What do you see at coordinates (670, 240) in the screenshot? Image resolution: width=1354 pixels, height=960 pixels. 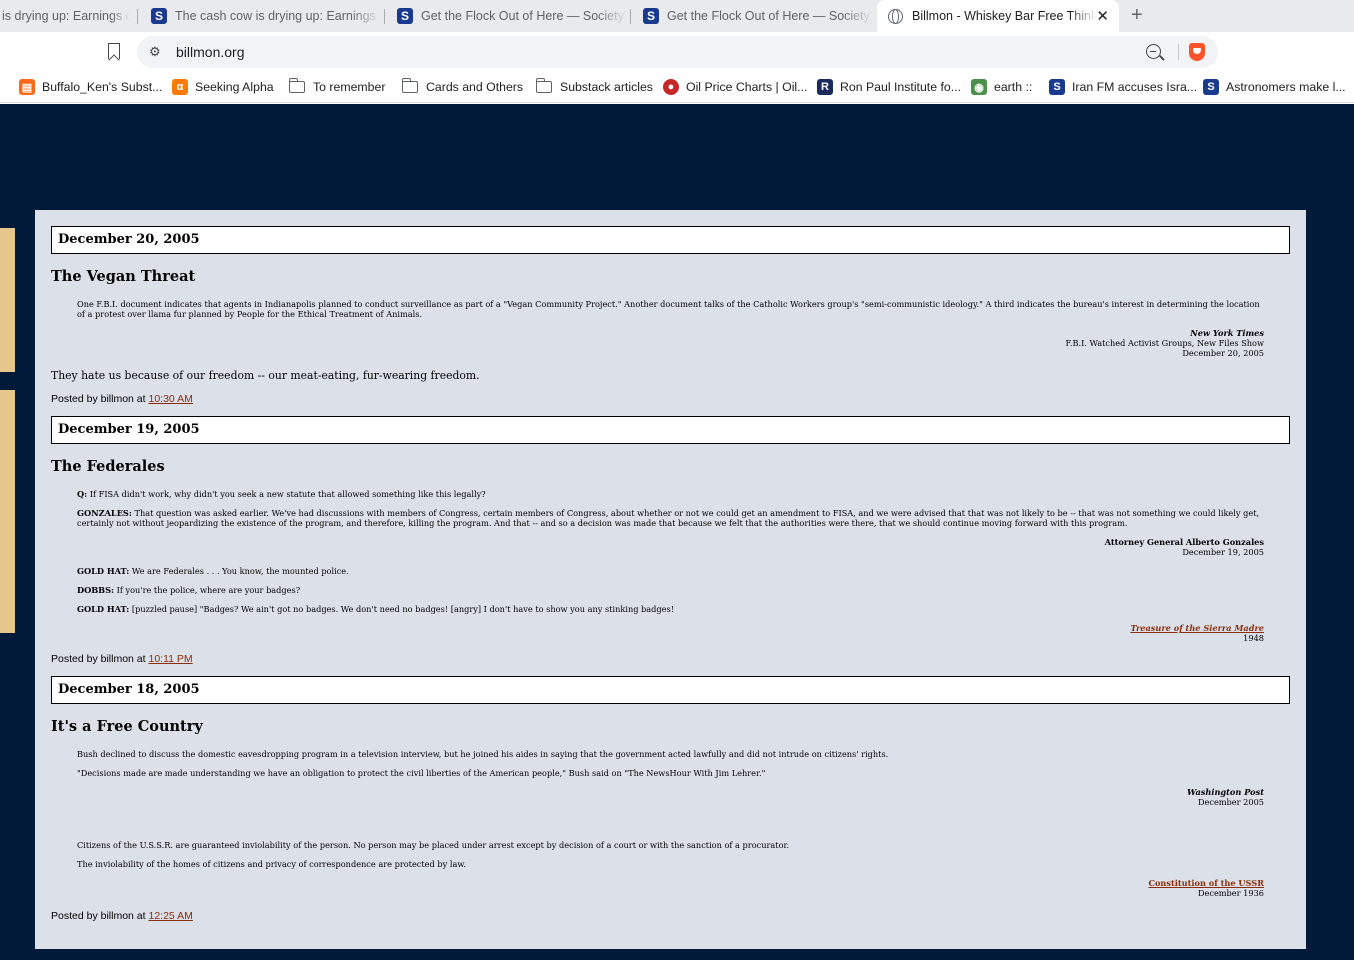 I see `date-header: December 20, 2005` at bounding box center [670, 240].